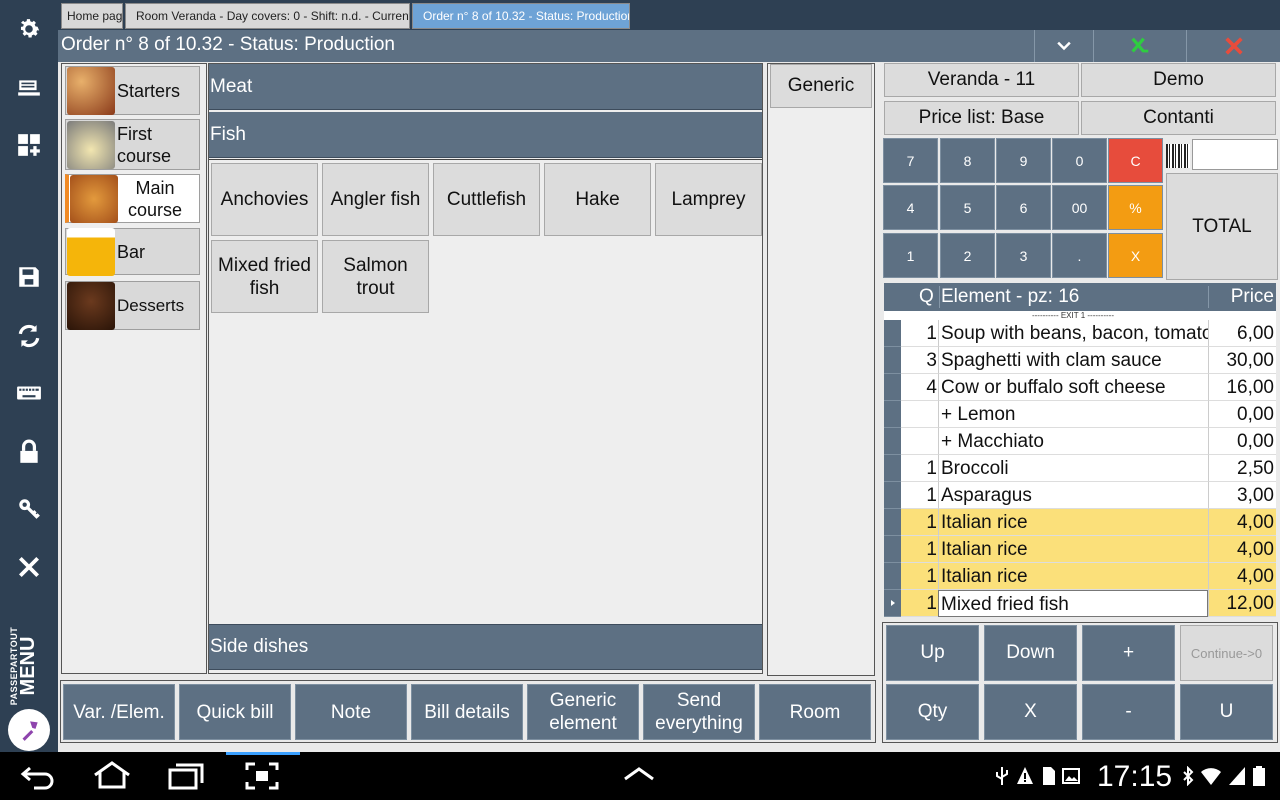 The height and width of the screenshot is (800, 1280). I want to click on cancel-order-icon, so click(1233, 46).